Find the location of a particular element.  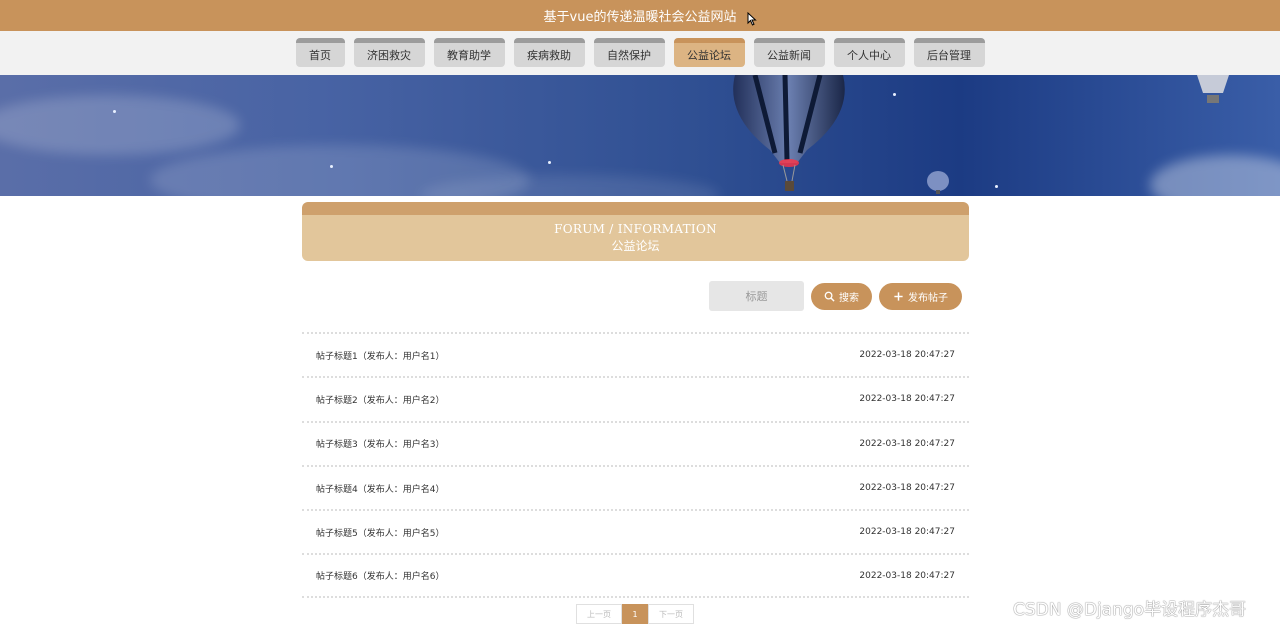

pagination: 上一页 1 下一页 is located at coordinates (635, 614).